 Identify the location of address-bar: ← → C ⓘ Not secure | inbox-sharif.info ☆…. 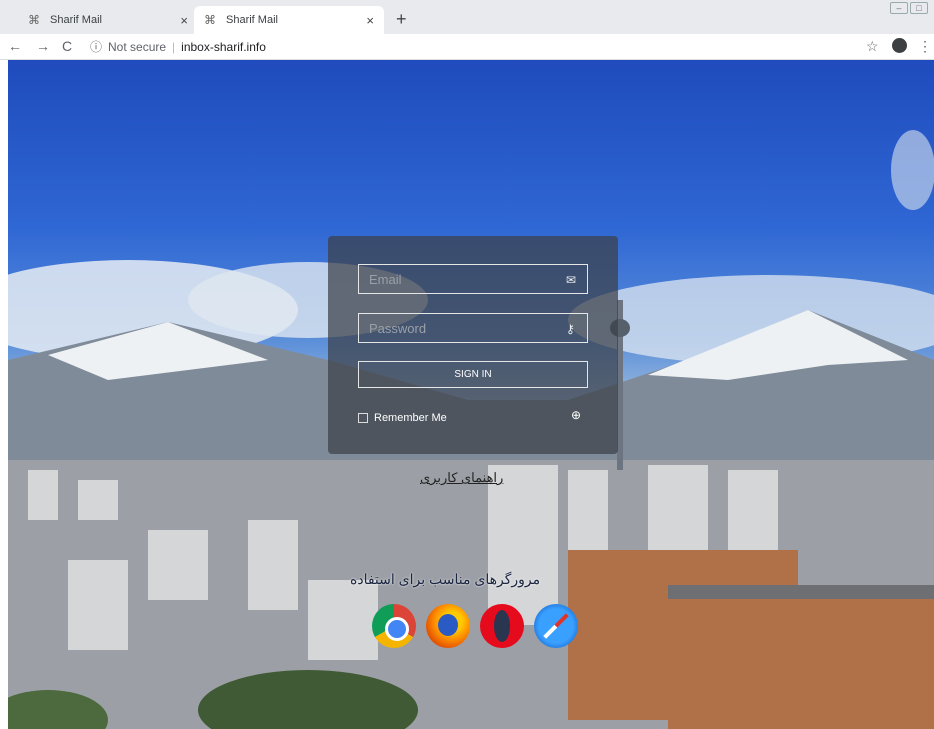
(467, 47).